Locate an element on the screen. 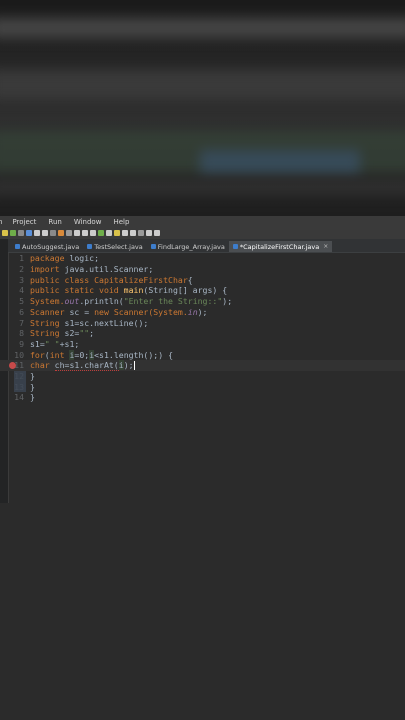 The height and width of the screenshot is (720, 405). code-token: " " is located at coordinates (52, 343).